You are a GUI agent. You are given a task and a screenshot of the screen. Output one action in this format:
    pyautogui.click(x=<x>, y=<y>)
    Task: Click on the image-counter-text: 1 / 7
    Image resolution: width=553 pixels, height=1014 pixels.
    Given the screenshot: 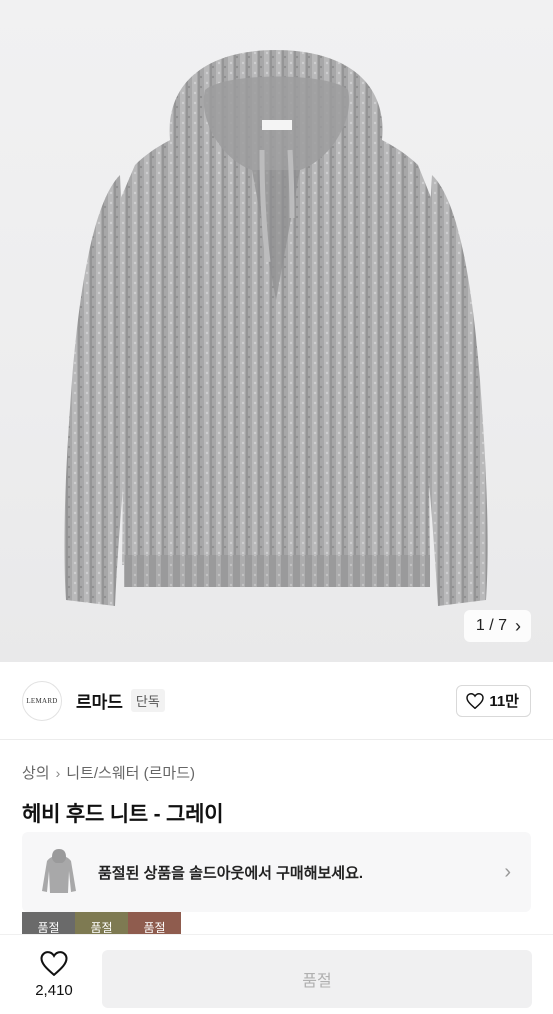 What is the action you would take?
    pyautogui.click(x=491, y=625)
    